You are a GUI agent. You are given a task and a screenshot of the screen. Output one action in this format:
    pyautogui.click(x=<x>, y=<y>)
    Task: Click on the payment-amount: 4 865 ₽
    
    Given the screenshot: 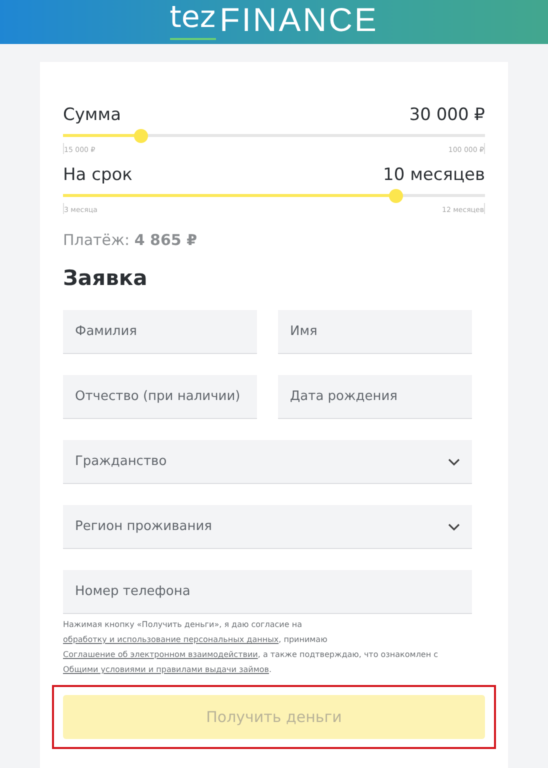 What is the action you would take?
    pyautogui.click(x=166, y=240)
    